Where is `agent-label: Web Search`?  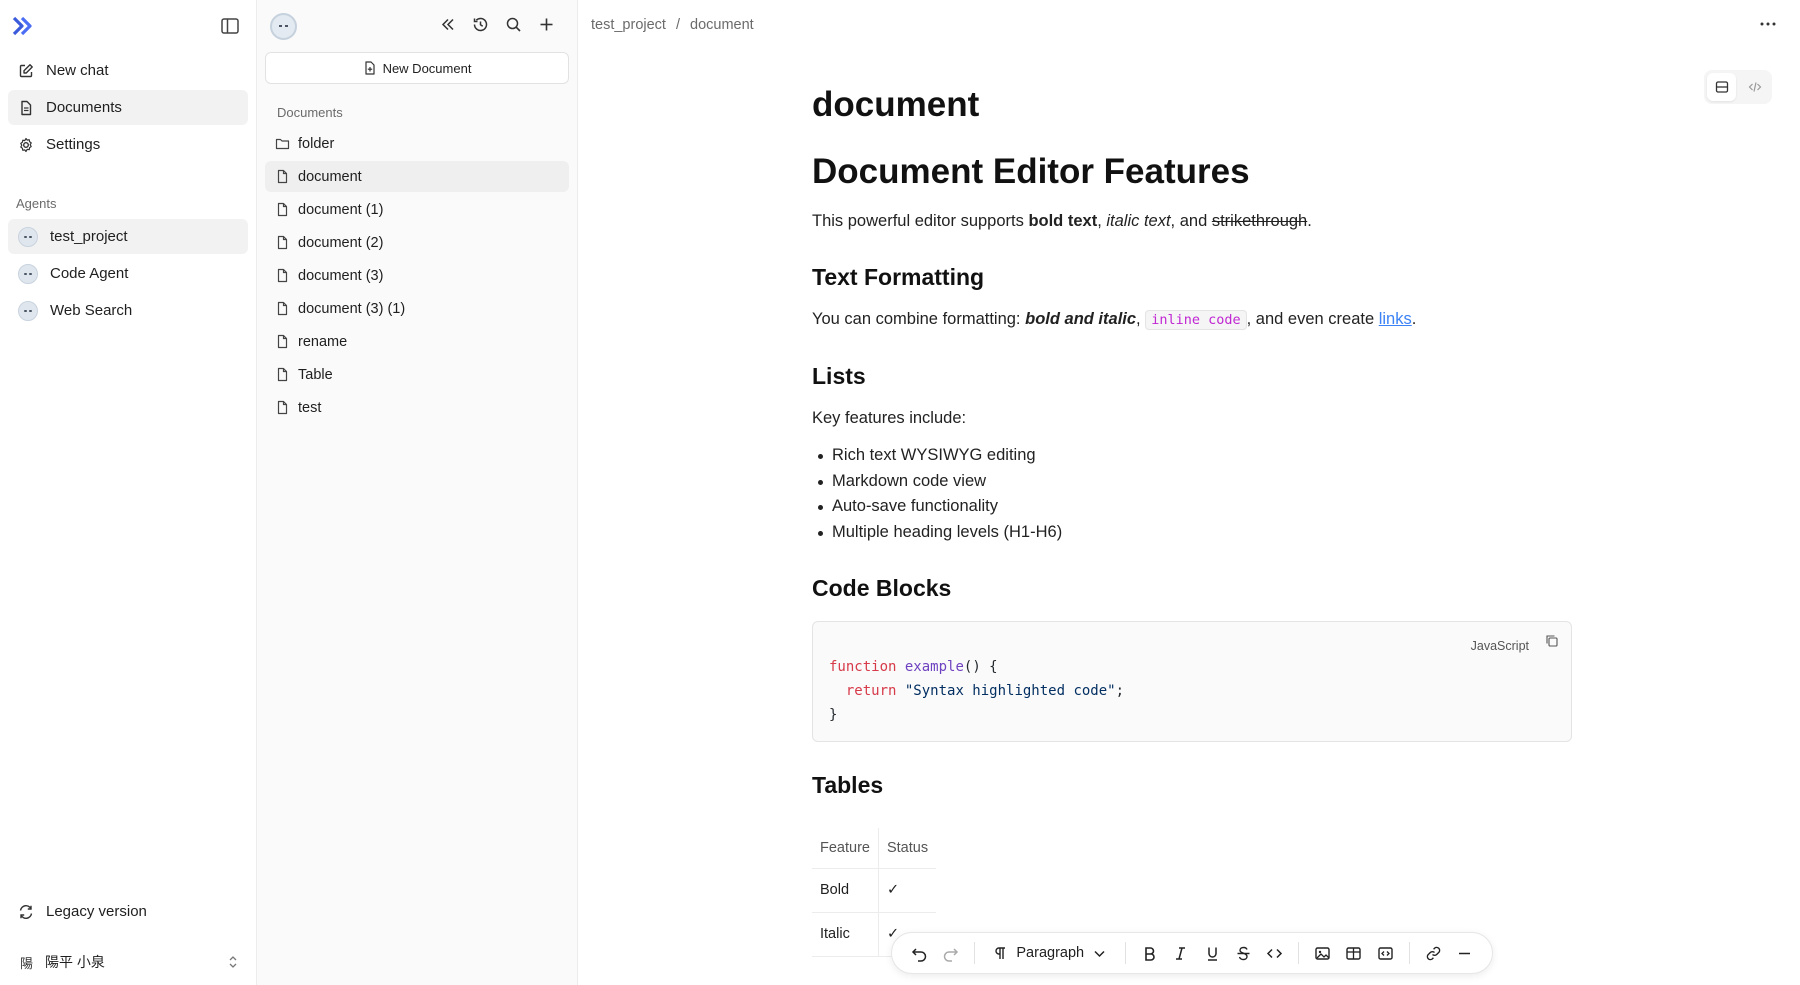 agent-label: Web Search is located at coordinates (91, 310).